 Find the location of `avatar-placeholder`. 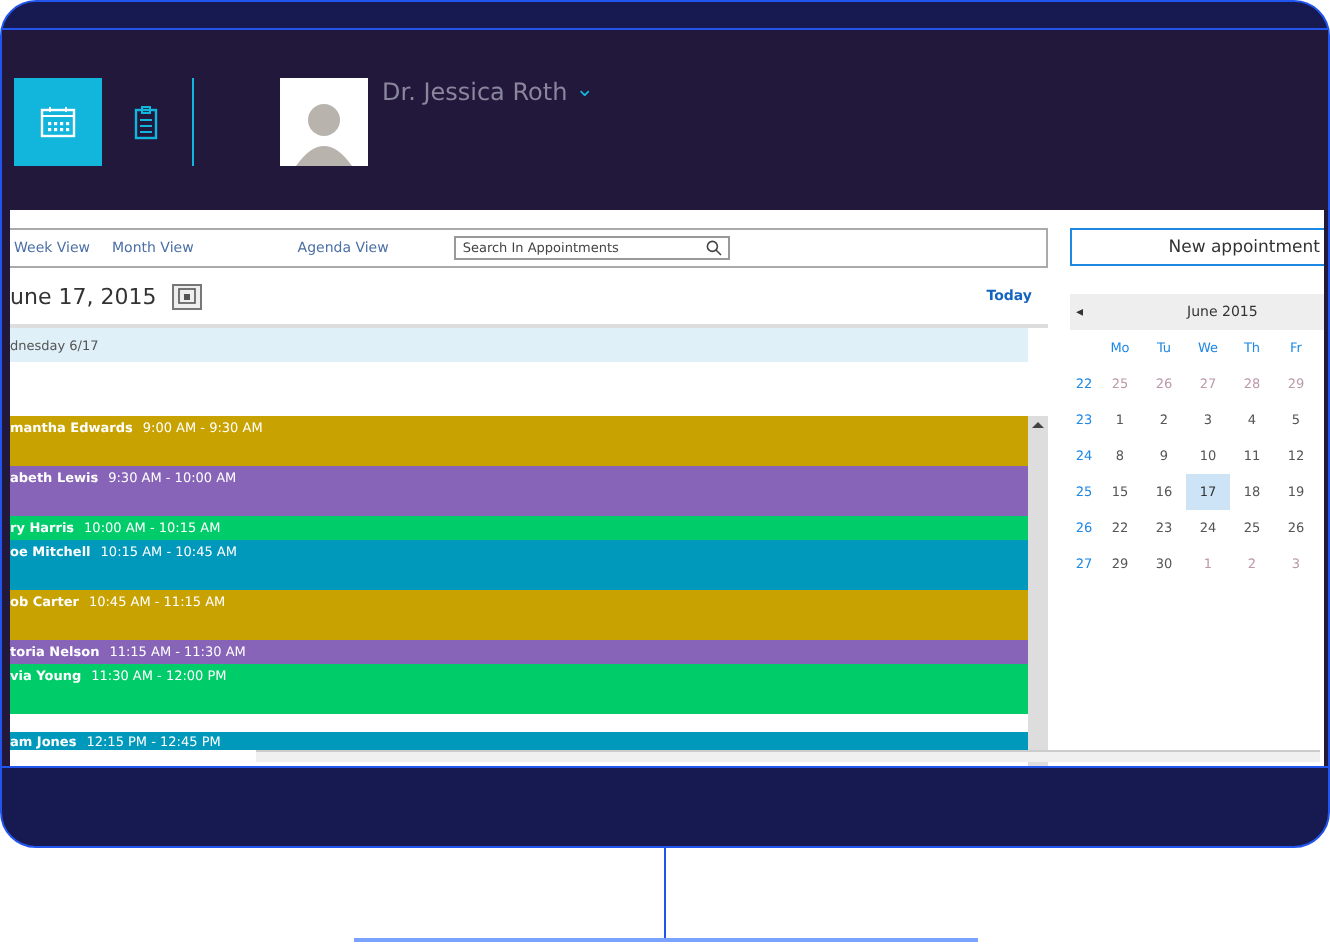

avatar-placeholder is located at coordinates (324, 122).